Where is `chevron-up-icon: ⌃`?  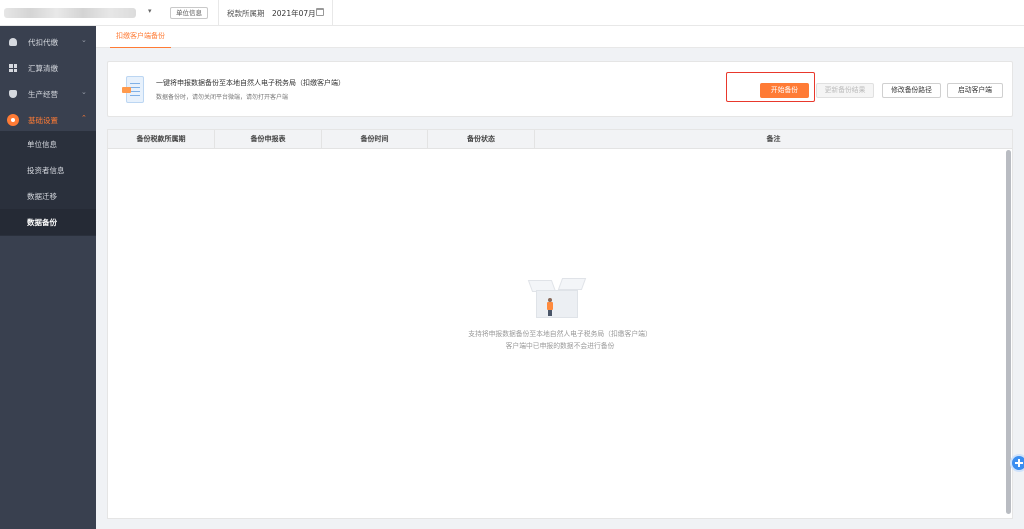 chevron-up-icon: ⌃ is located at coordinates (84, 118).